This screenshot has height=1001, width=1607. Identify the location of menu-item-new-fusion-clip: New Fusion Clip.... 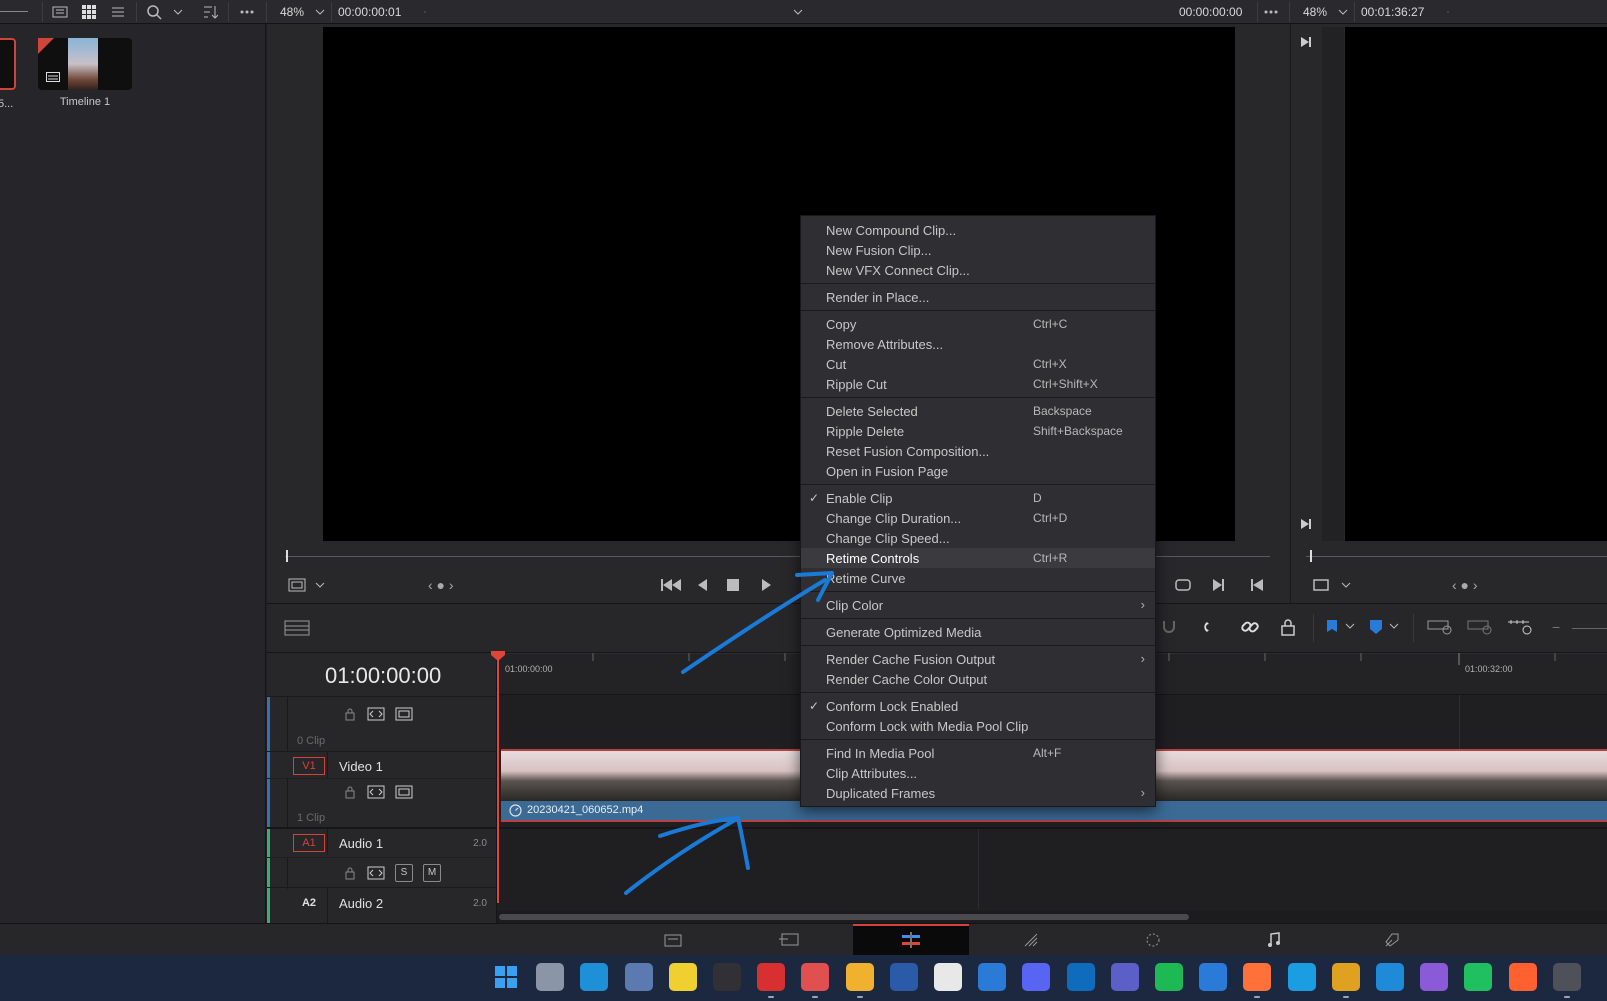
(978, 250).